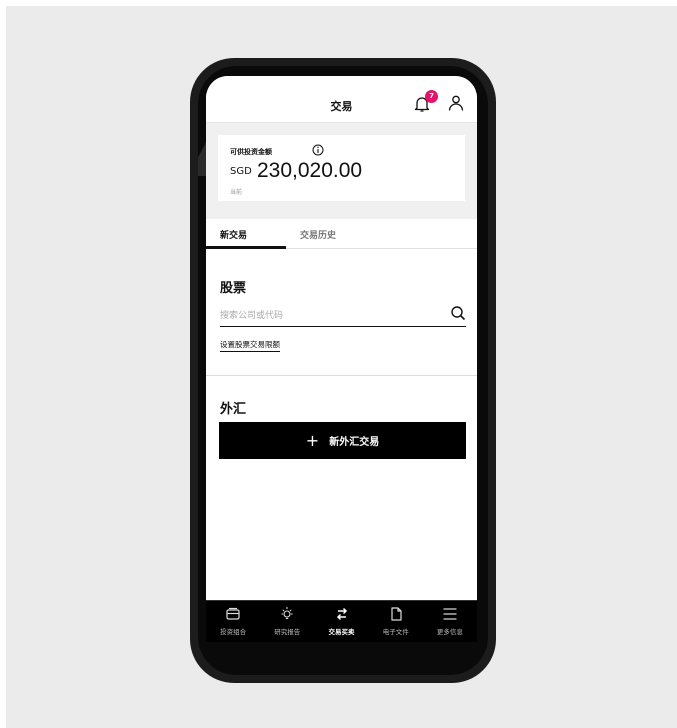 This screenshot has height=728, width=677. I want to click on nav-label-portfolio: 投资组合, so click(233, 632).